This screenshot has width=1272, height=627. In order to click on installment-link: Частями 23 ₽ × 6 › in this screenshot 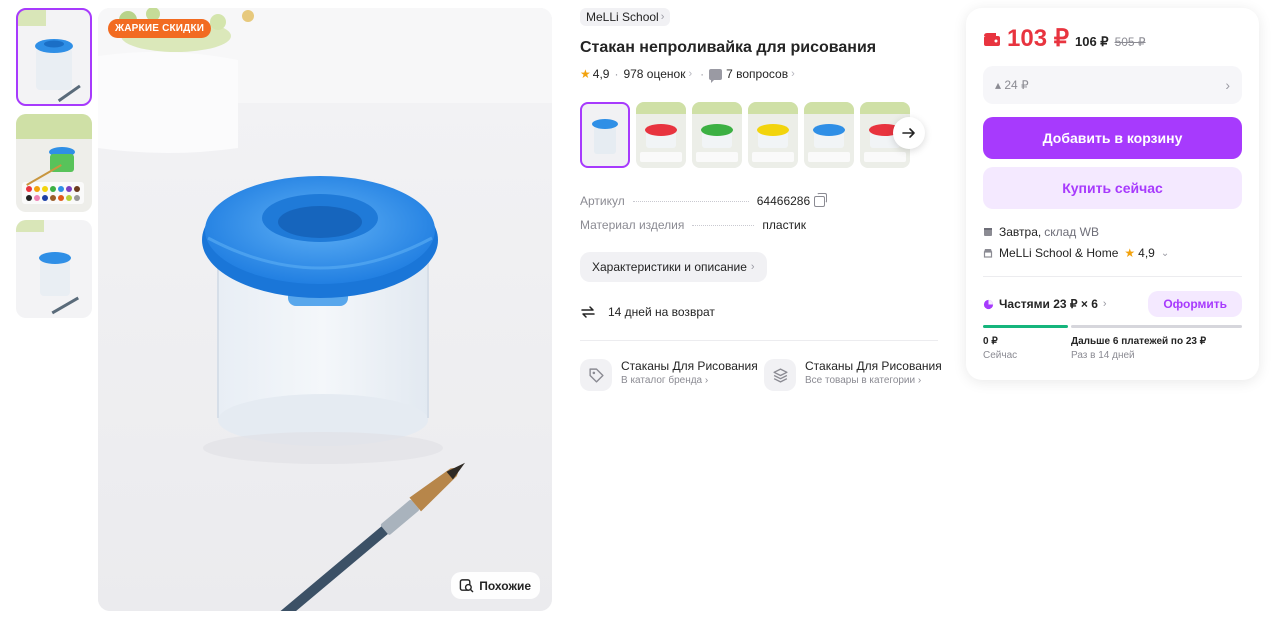, I will do `click(1045, 304)`.